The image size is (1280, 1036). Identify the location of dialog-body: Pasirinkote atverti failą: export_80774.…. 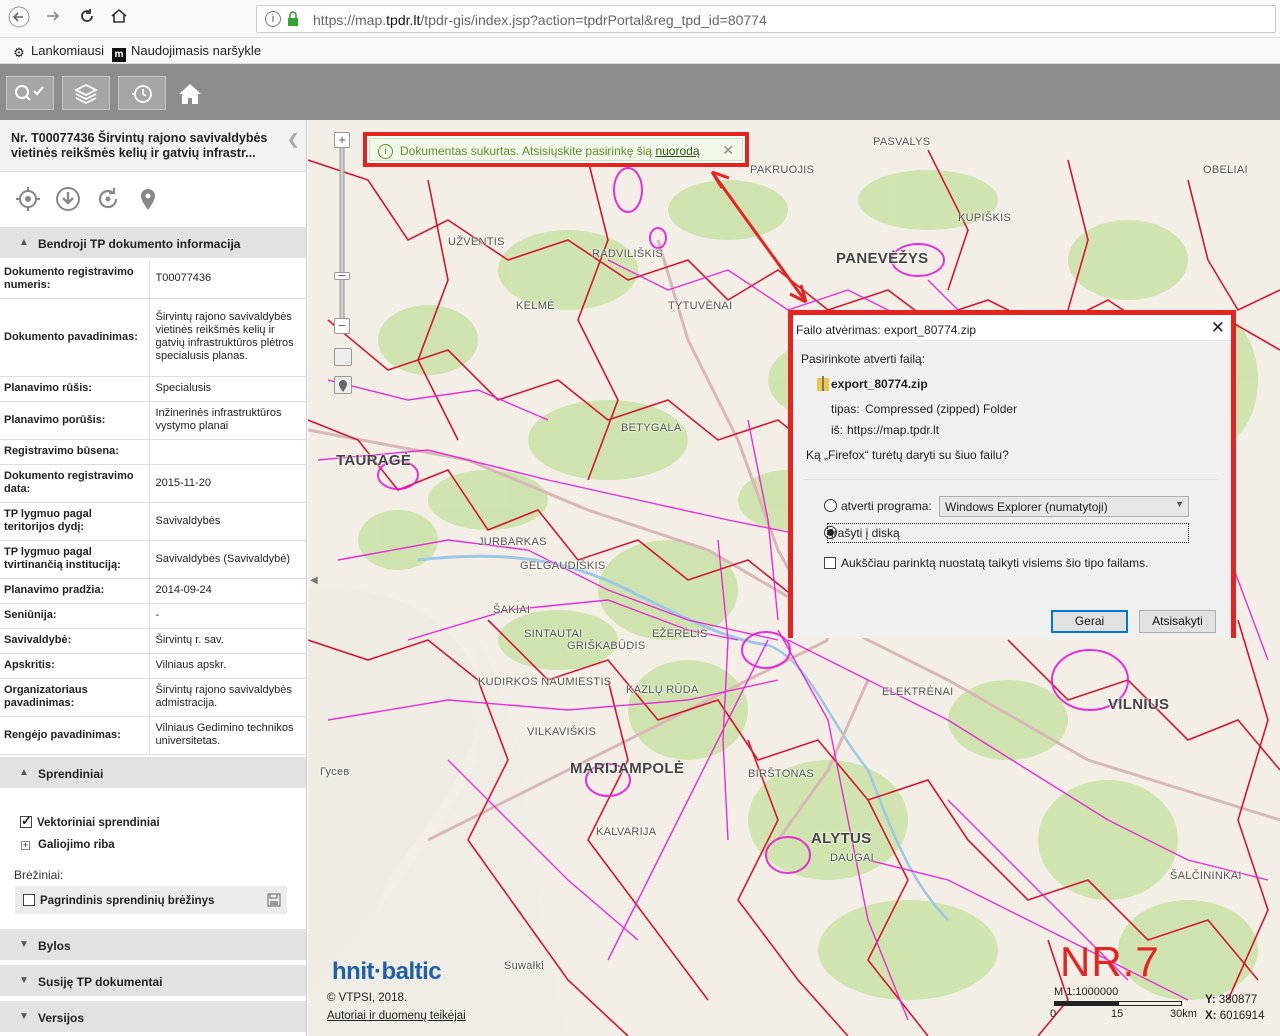
(1012, 474).